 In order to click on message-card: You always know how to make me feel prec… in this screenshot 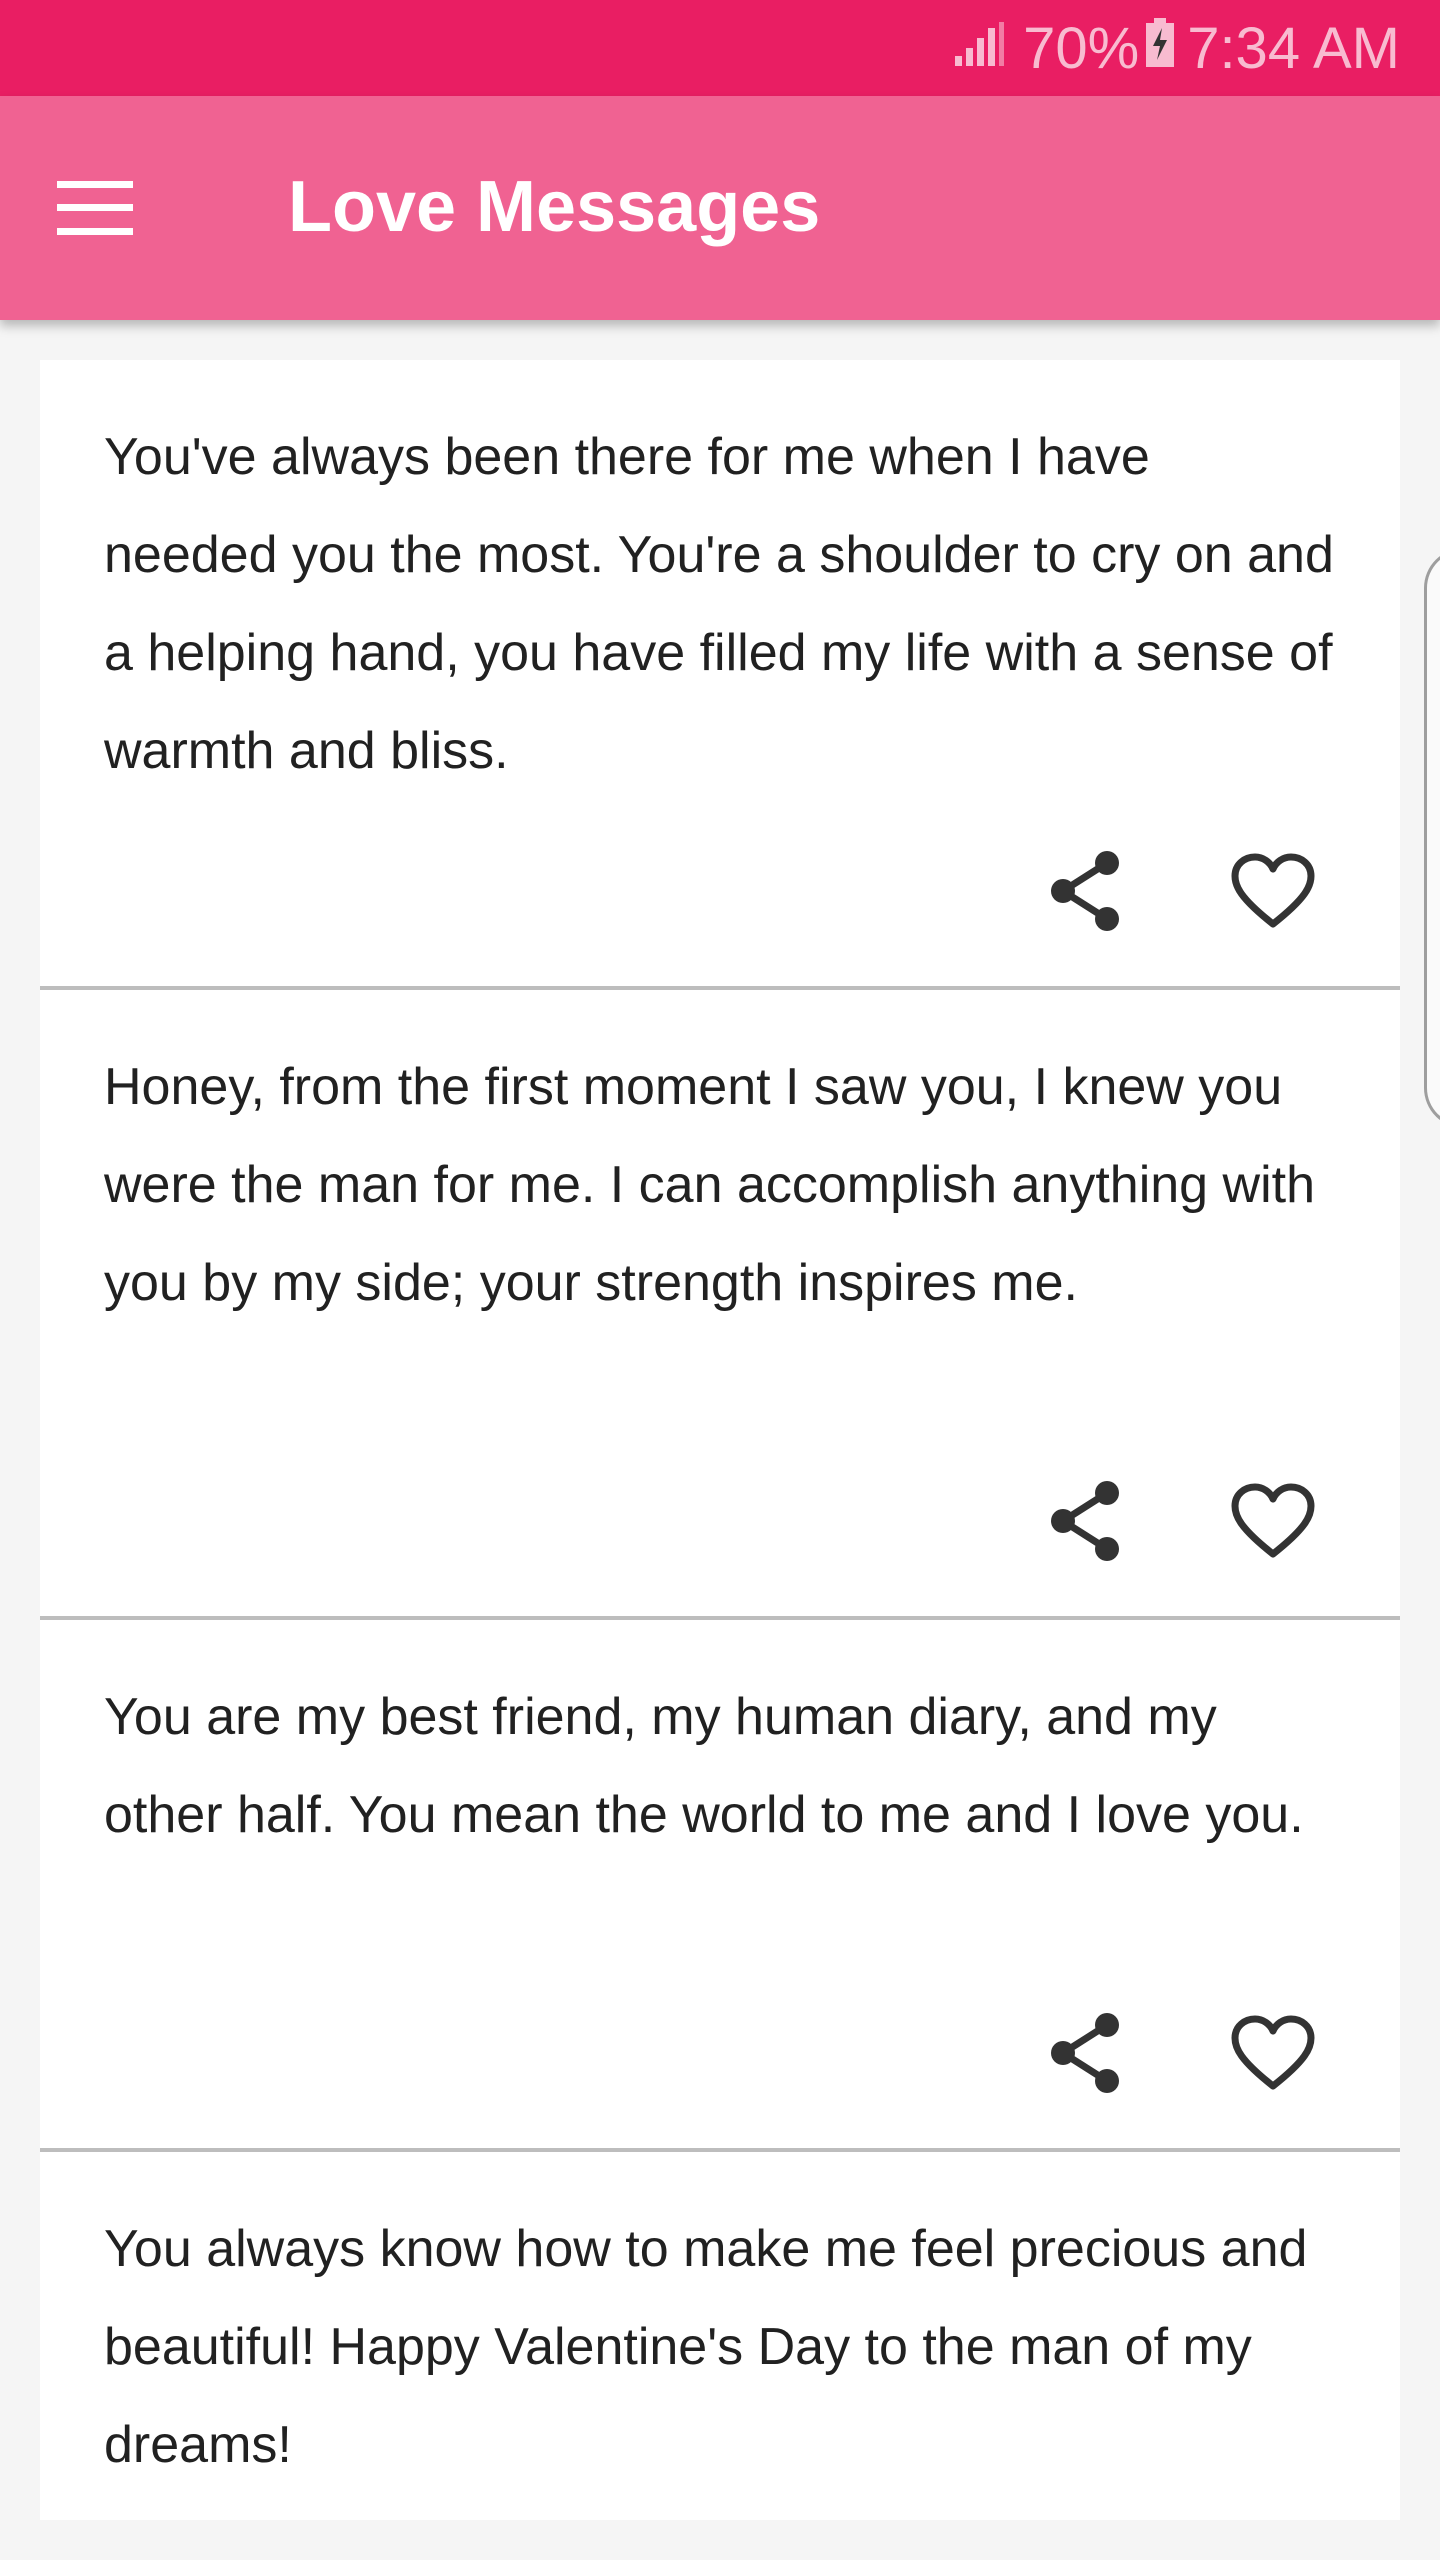, I will do `click(720, 2336)`.